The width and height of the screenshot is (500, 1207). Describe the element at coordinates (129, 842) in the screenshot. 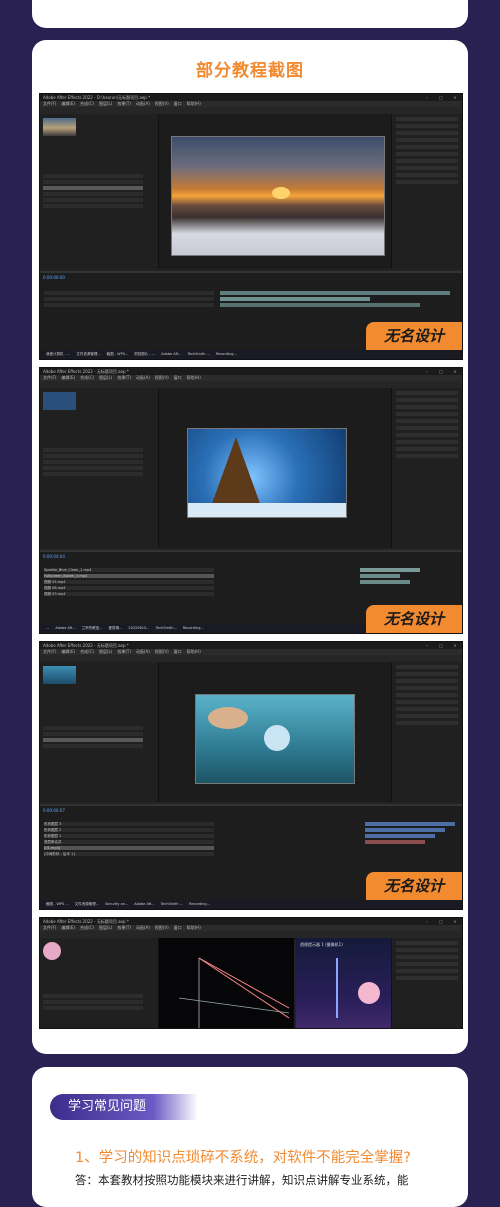

I see `timeline-layer: 底层条合并` at that location.